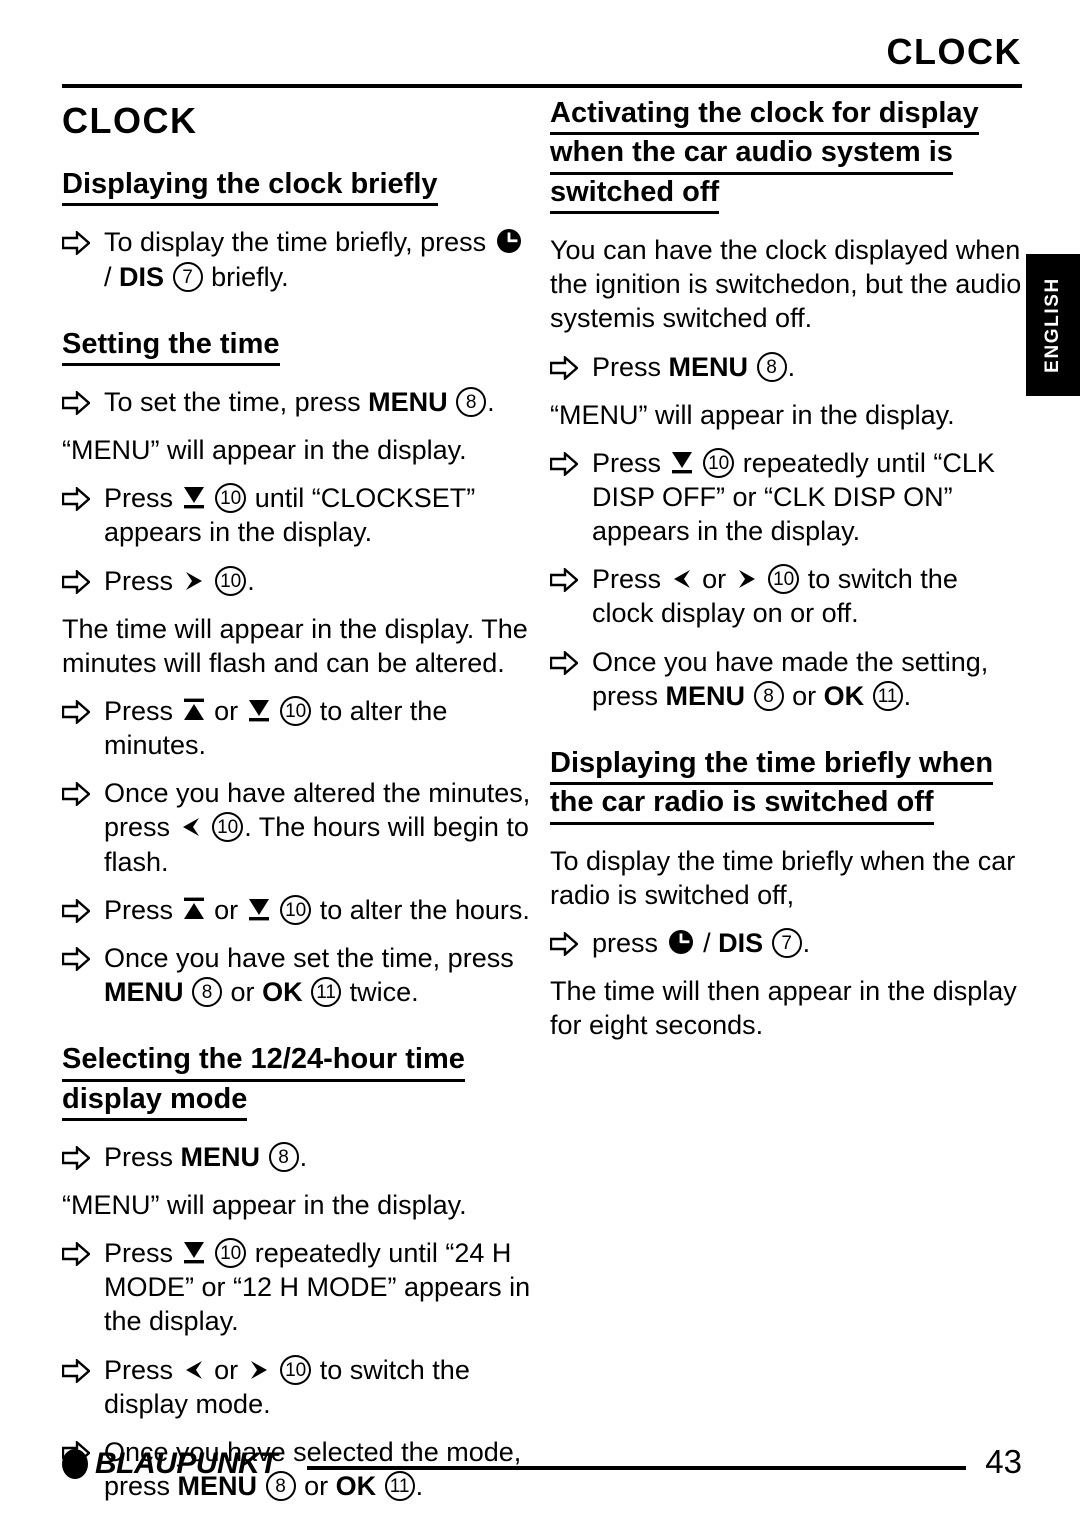 The width and height of the screenshot is (1080, 1525). Describe the element at coordinates (636, 1468) in the screenshot. I see `footer-divider` at that location.